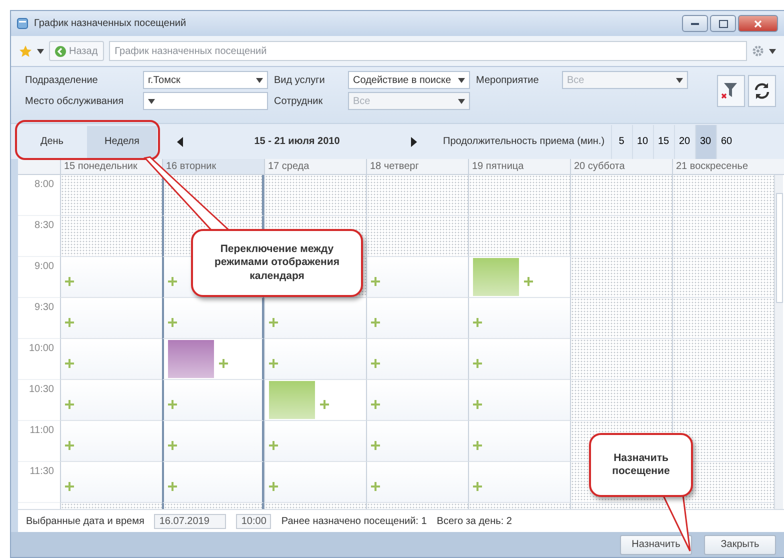 The height and width of the screenshot is (558, 784). What do you see at coordinates (524, 141) in the screenshot?
I see `duration-label: Продолжительность приема (мин.)` at bounding box center [524, 141].